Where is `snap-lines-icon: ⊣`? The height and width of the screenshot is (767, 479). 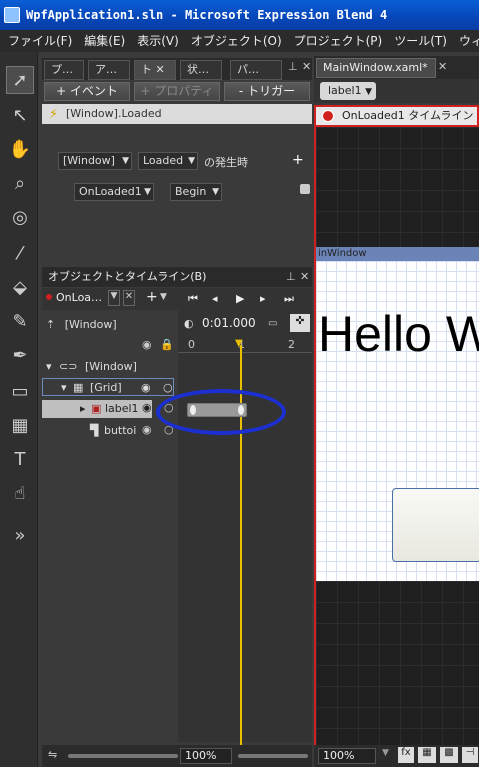 snap-lines-icon: ⊣ is located at coordinates (470, 755).